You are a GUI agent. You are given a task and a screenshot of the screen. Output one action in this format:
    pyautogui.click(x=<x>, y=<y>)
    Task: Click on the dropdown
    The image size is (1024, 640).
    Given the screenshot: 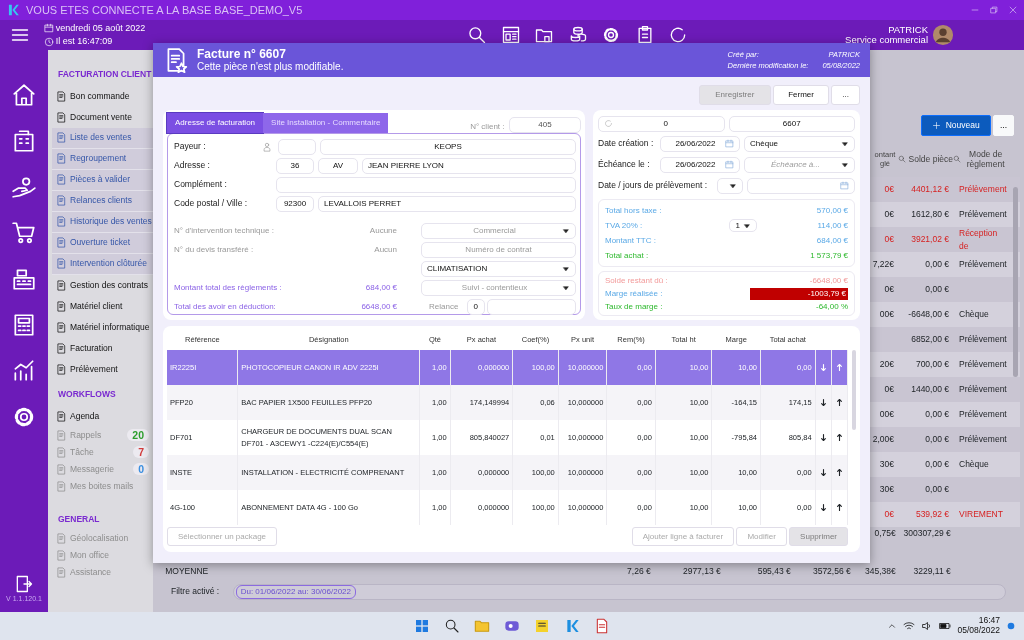 What is the action you would take?
    pyautogui.click(x=730, y=185)
    